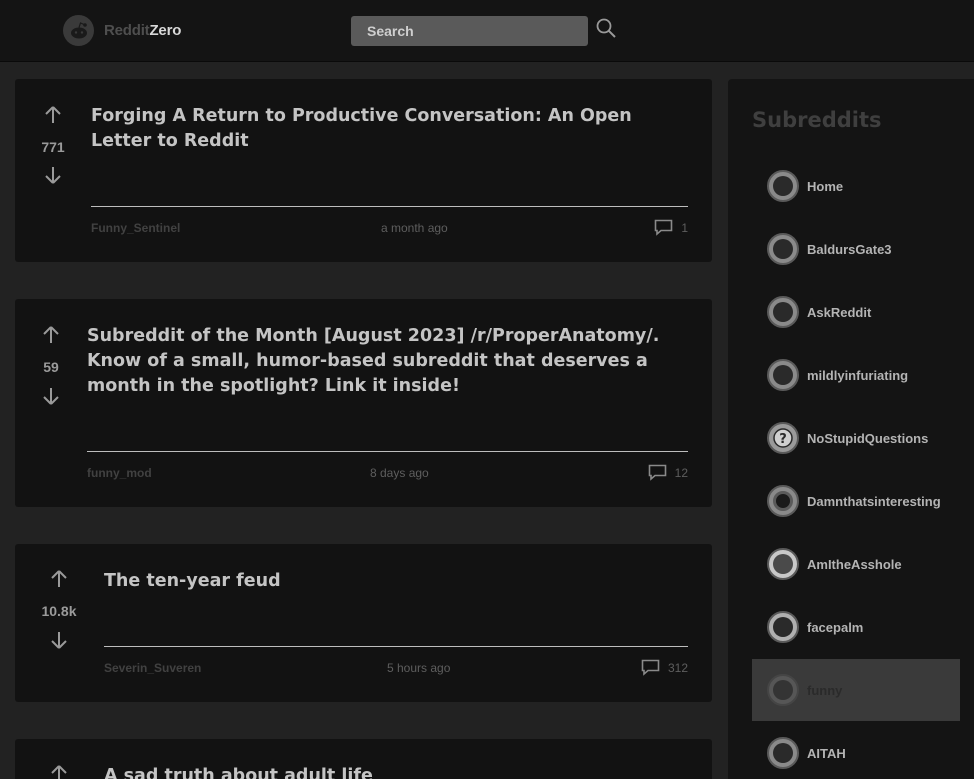  What do you see at coordinates (397, 581) in the screenshot?
I see `post-title: The ten-year feud` at bounding box center [397, 581].